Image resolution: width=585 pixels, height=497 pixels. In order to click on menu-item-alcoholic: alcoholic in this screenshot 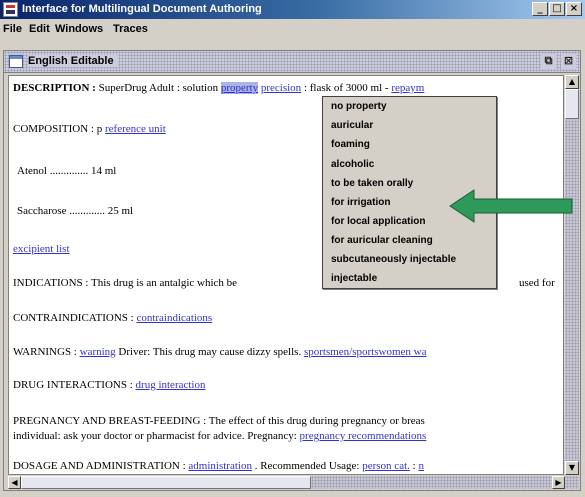, I will do `click(352, 164)`.